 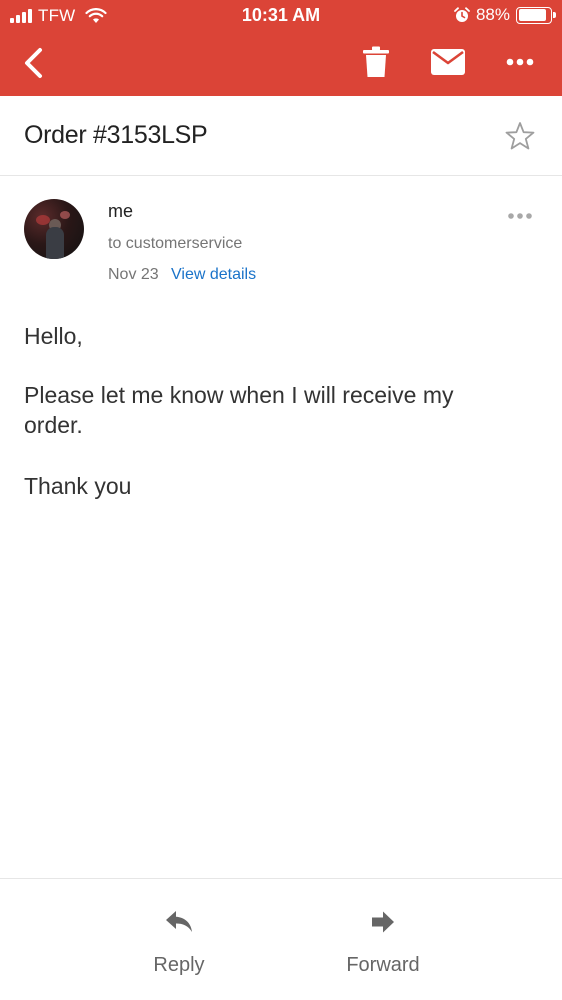 I want to click on body-greeting: Hello,, so click(x=53, y=336).